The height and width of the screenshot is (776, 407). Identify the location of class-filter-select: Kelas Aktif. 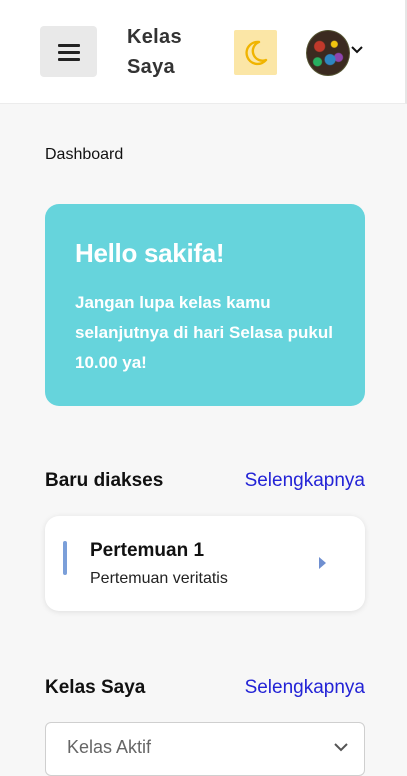
(205, 749).